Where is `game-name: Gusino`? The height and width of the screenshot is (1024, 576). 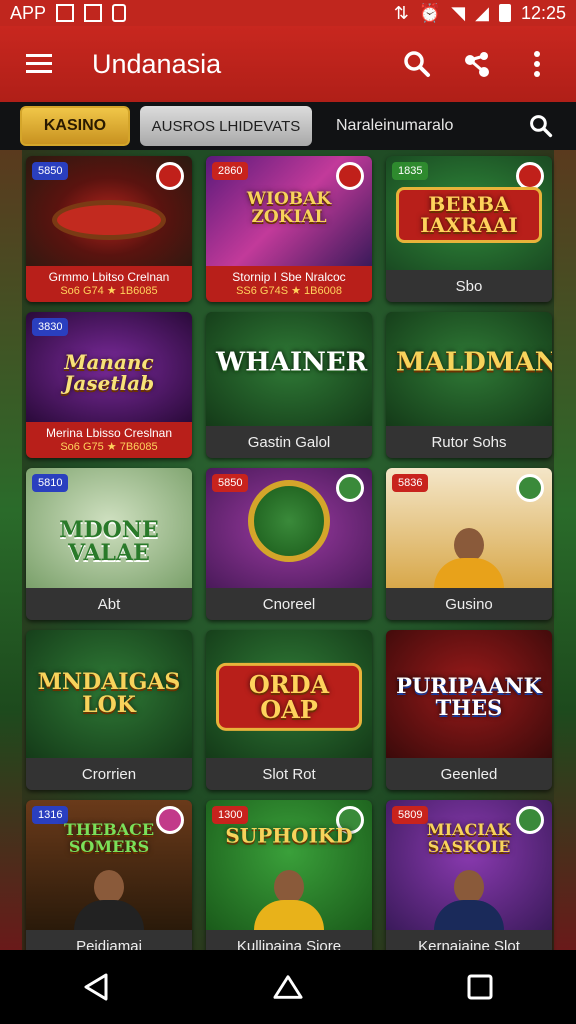 game-name: Gusino is located at coordinates (469, 604).